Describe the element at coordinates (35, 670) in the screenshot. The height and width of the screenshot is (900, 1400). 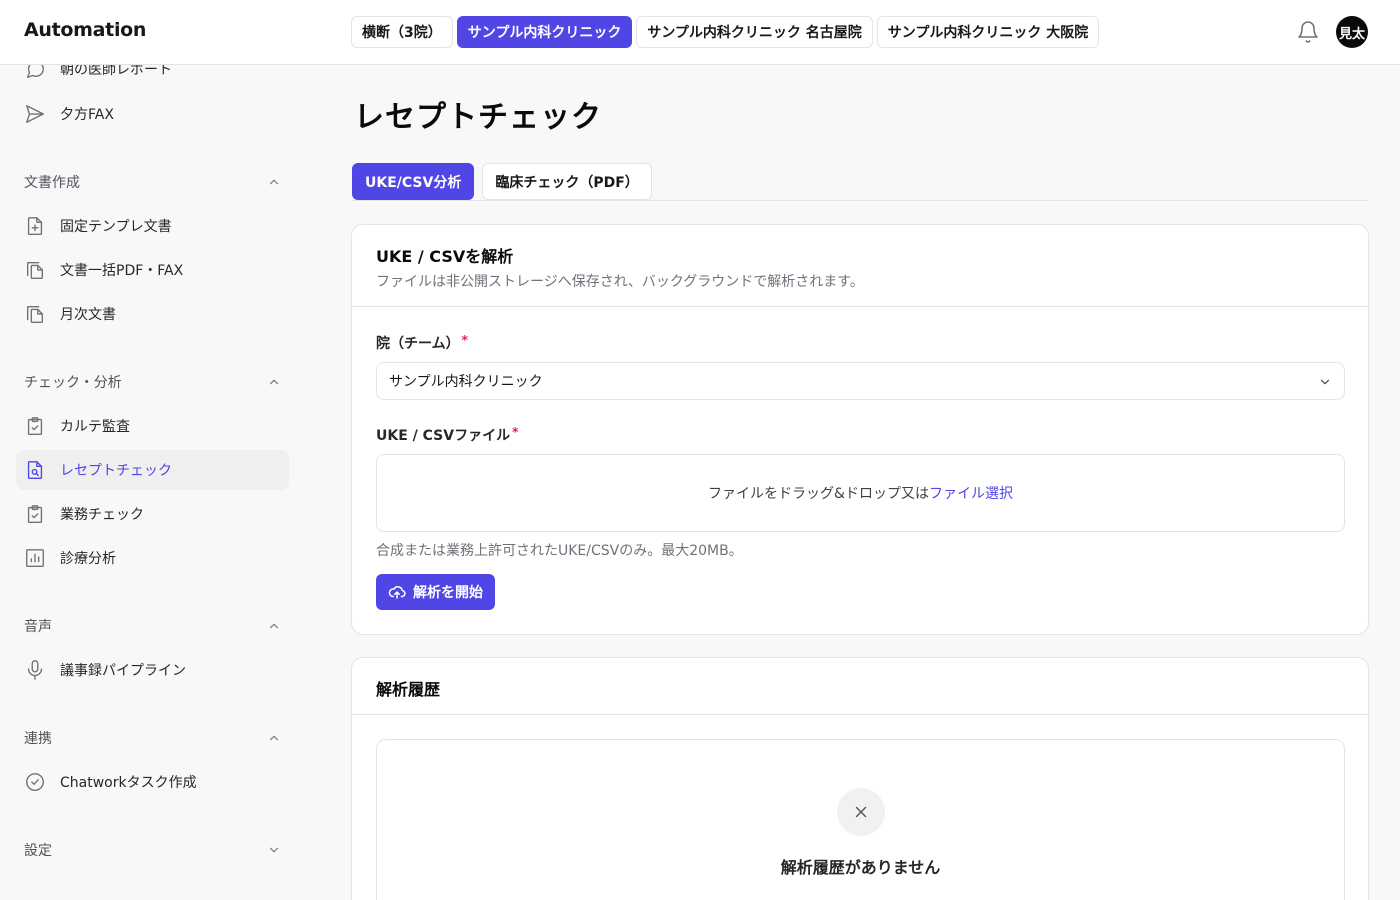
I see `mic-icon` at that location.